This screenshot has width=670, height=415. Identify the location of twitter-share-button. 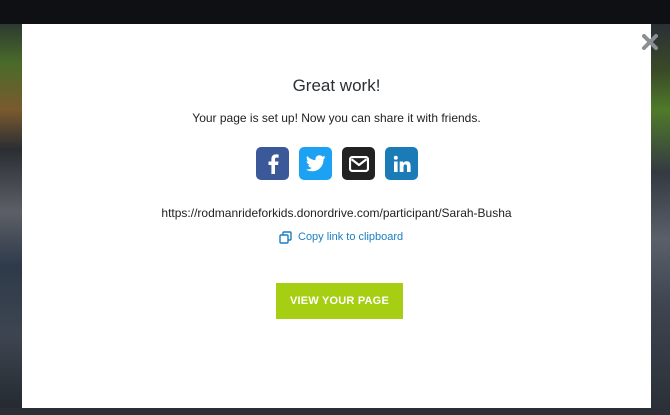
(315, 163).